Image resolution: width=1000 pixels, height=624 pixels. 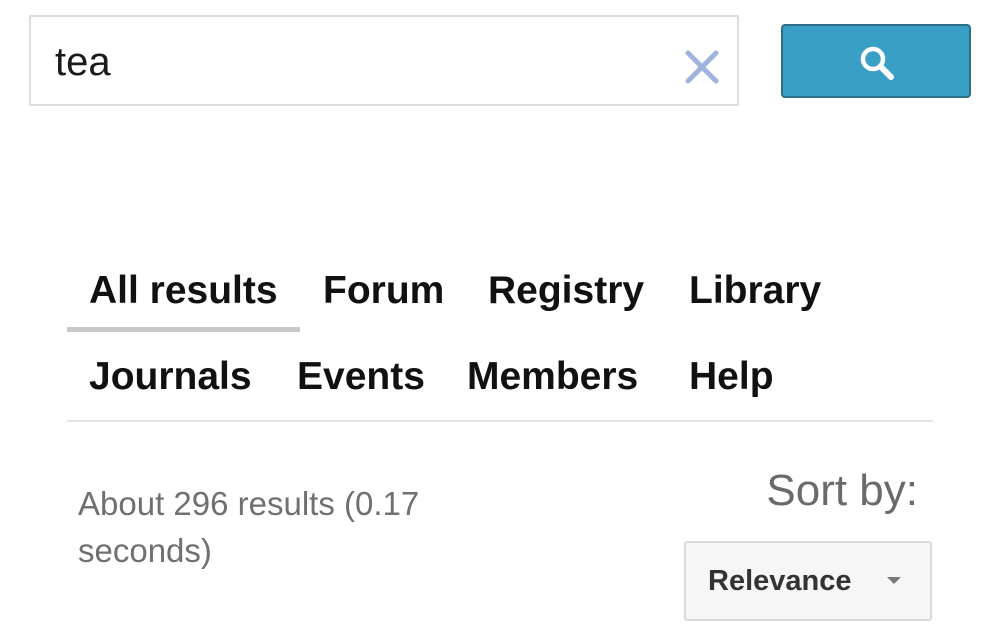 I want to click on search-box, so click(x=384, y=60).